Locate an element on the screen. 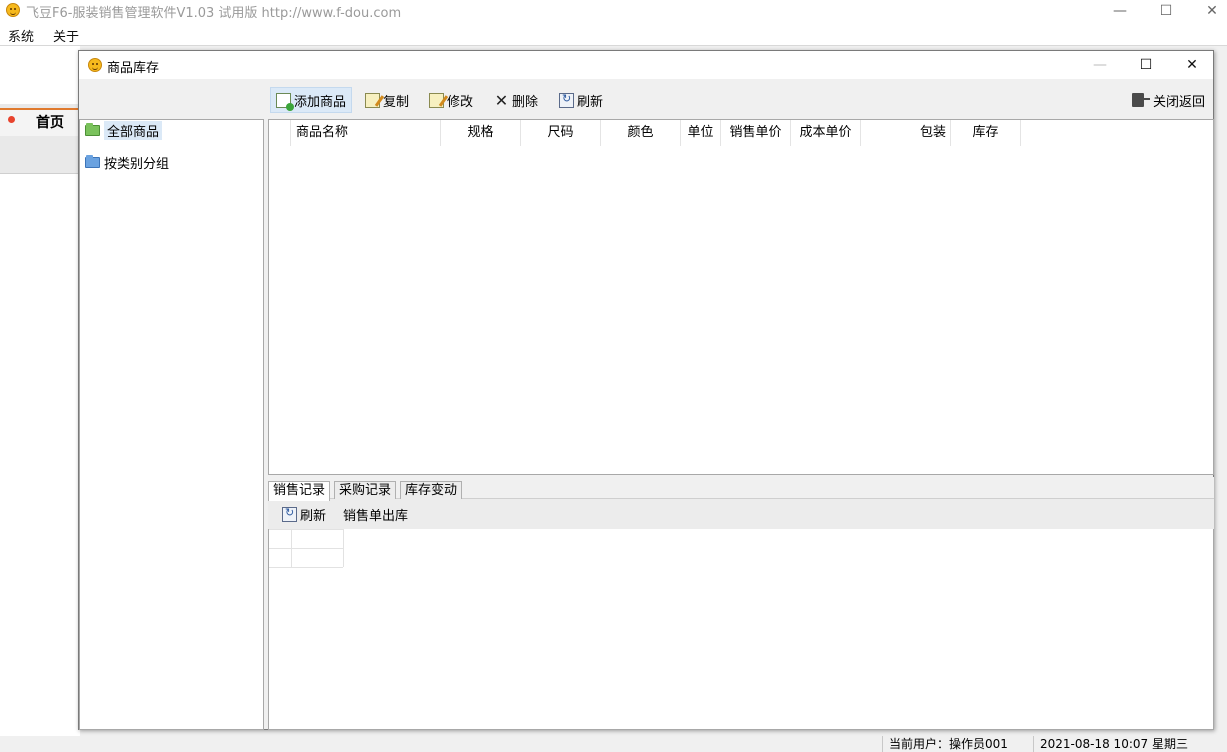 The image size is (1227, 752). menu-about: 关于 is located at coordinates (66, 35).